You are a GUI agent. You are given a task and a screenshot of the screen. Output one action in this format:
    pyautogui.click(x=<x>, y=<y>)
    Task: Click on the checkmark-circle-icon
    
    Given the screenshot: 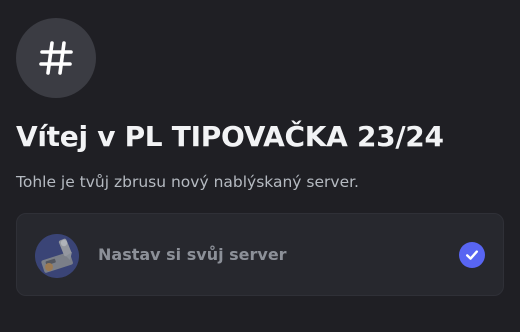 What is the action you would take?
    pyautogui.click(x=472, y=255)
    